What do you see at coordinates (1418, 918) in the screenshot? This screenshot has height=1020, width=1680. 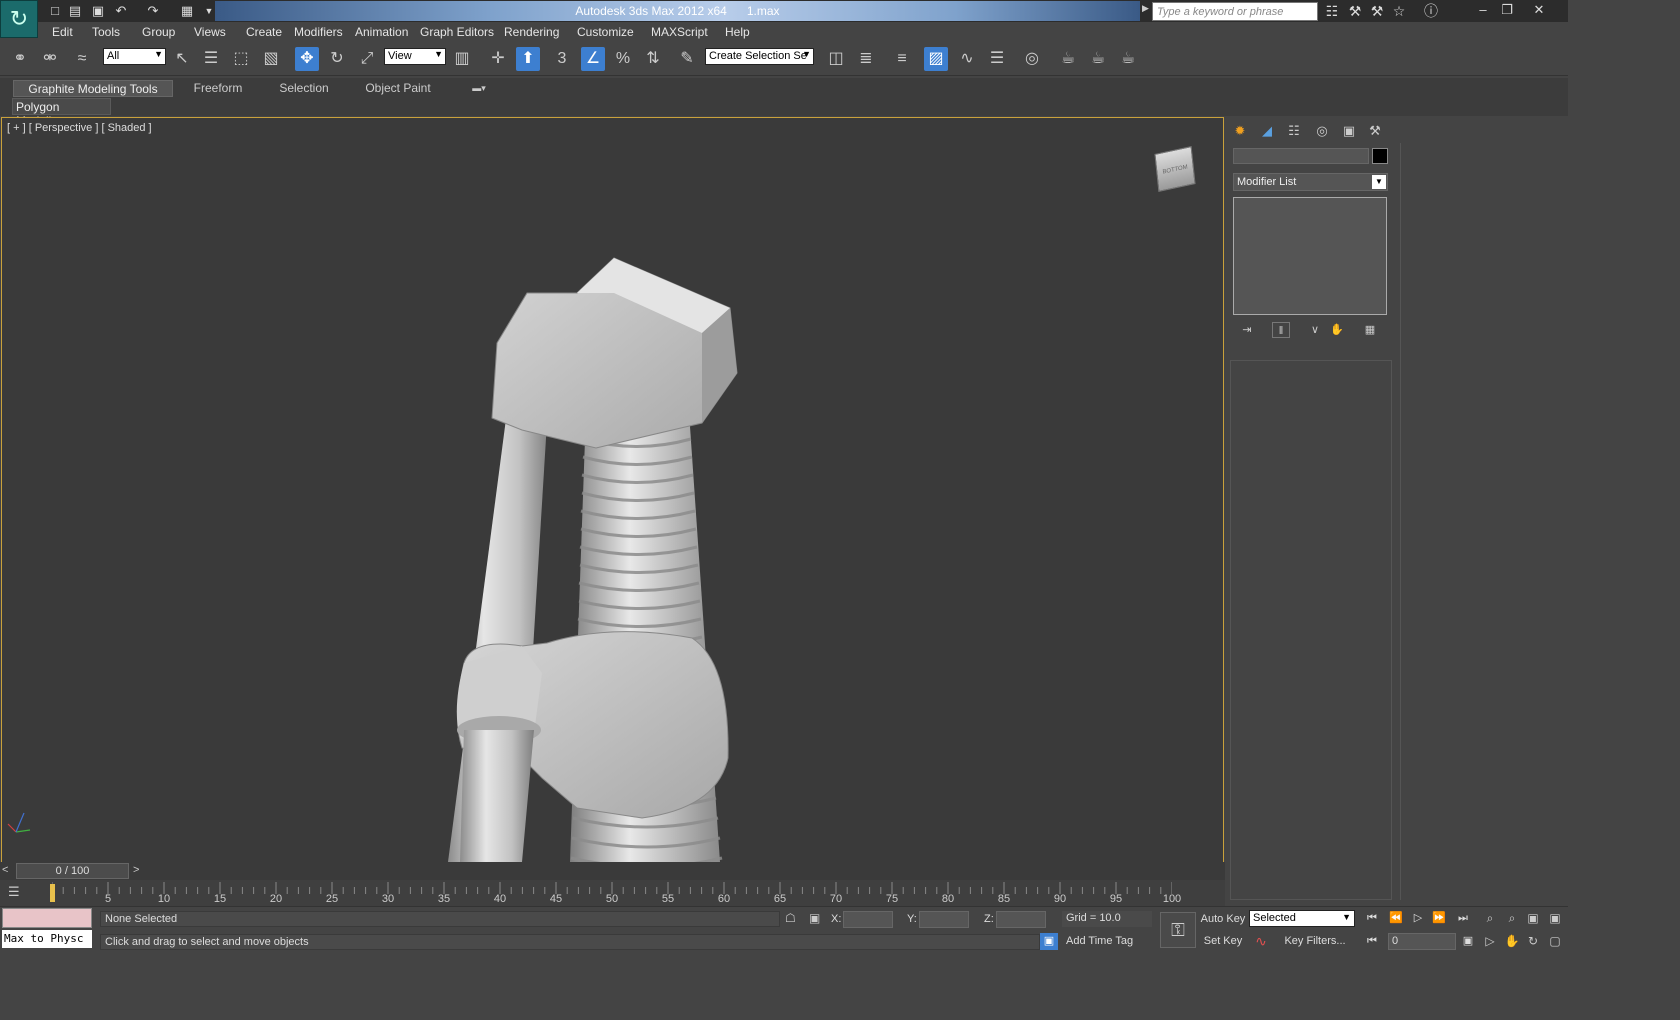 I see `play-icon: ▷` at bounding box center [1418, 918].